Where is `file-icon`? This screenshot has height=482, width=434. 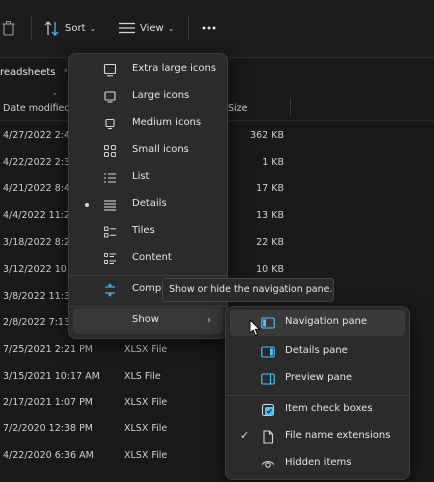
file-icon is located at coordinates (268, 437).